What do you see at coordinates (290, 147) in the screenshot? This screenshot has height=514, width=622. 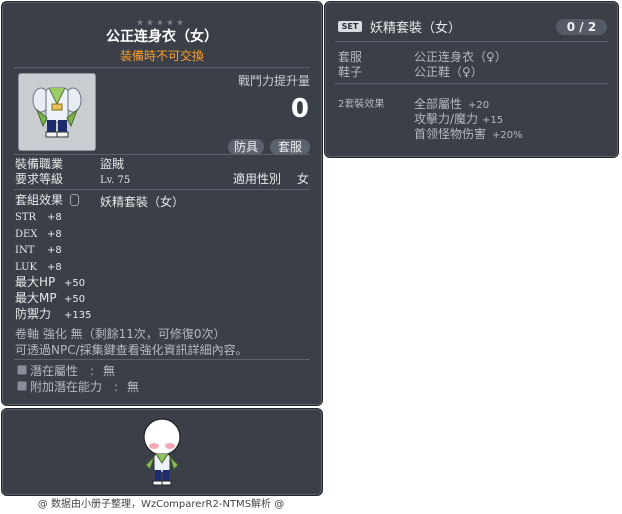 I see `tag-overall: 套服` at bounding box center [290, 147].